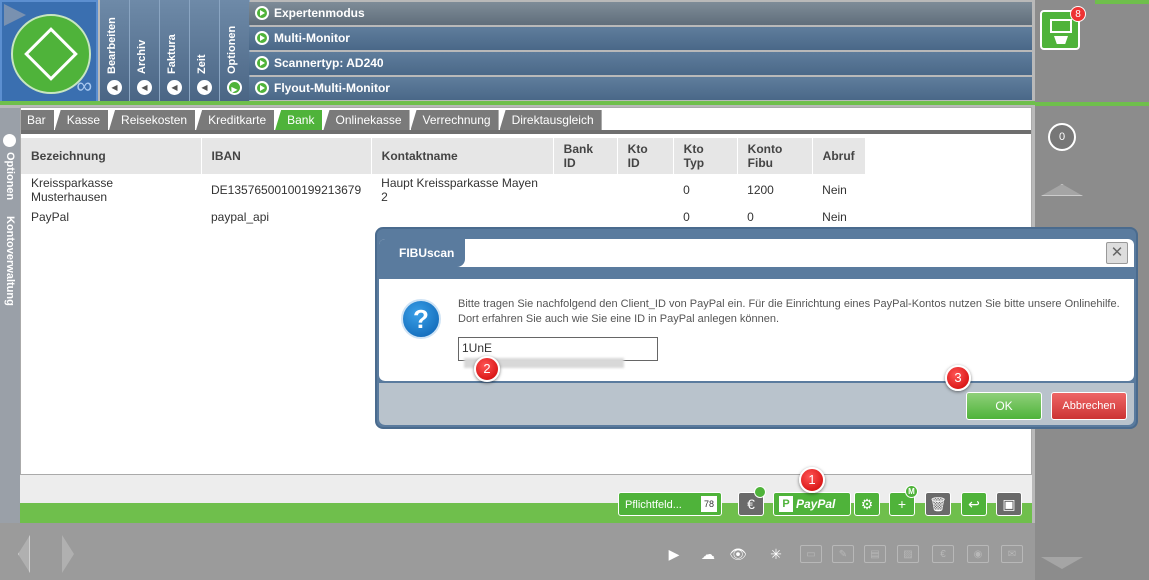 This screenshot has height=580, width=1149. What do you see at coordinates (240, 216) in the screenshot?
I see `cell: paypal_api` at bounding box center [240, 216].